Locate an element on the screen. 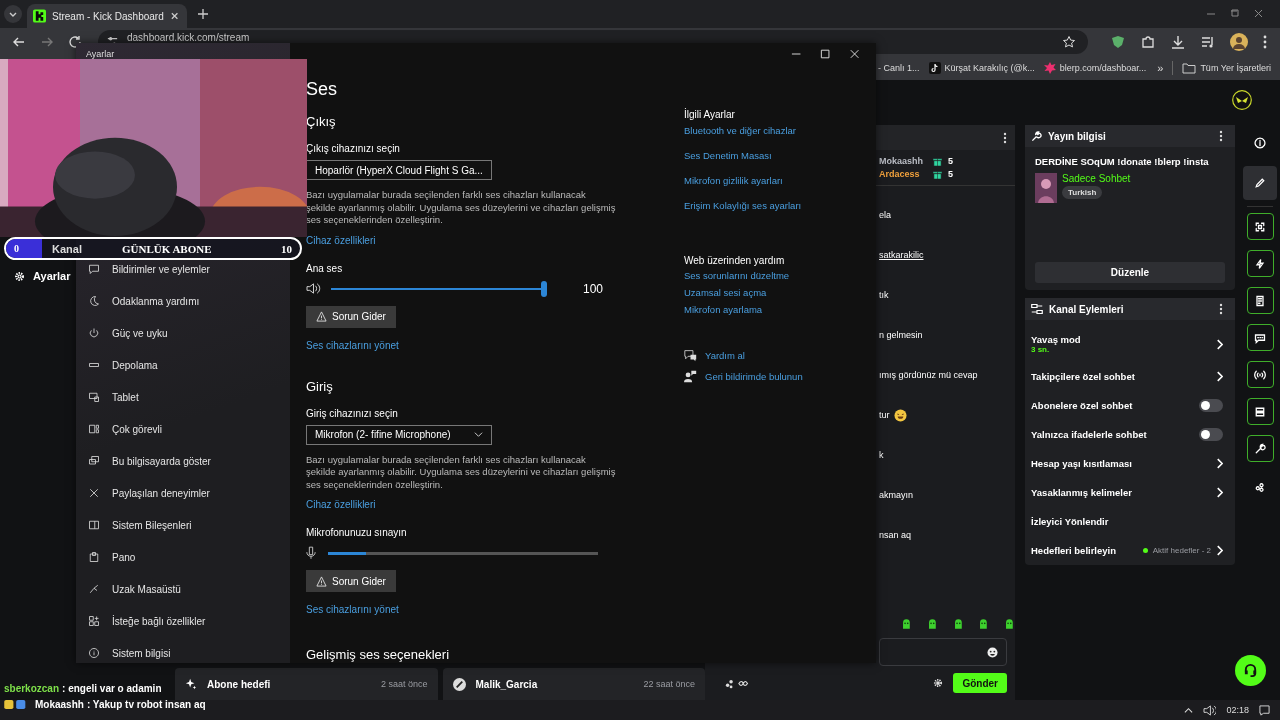 The width and height of the screenshot is (1280, 720). help-link: Mikrofon ayarlama is located at coordinates (723, 309).